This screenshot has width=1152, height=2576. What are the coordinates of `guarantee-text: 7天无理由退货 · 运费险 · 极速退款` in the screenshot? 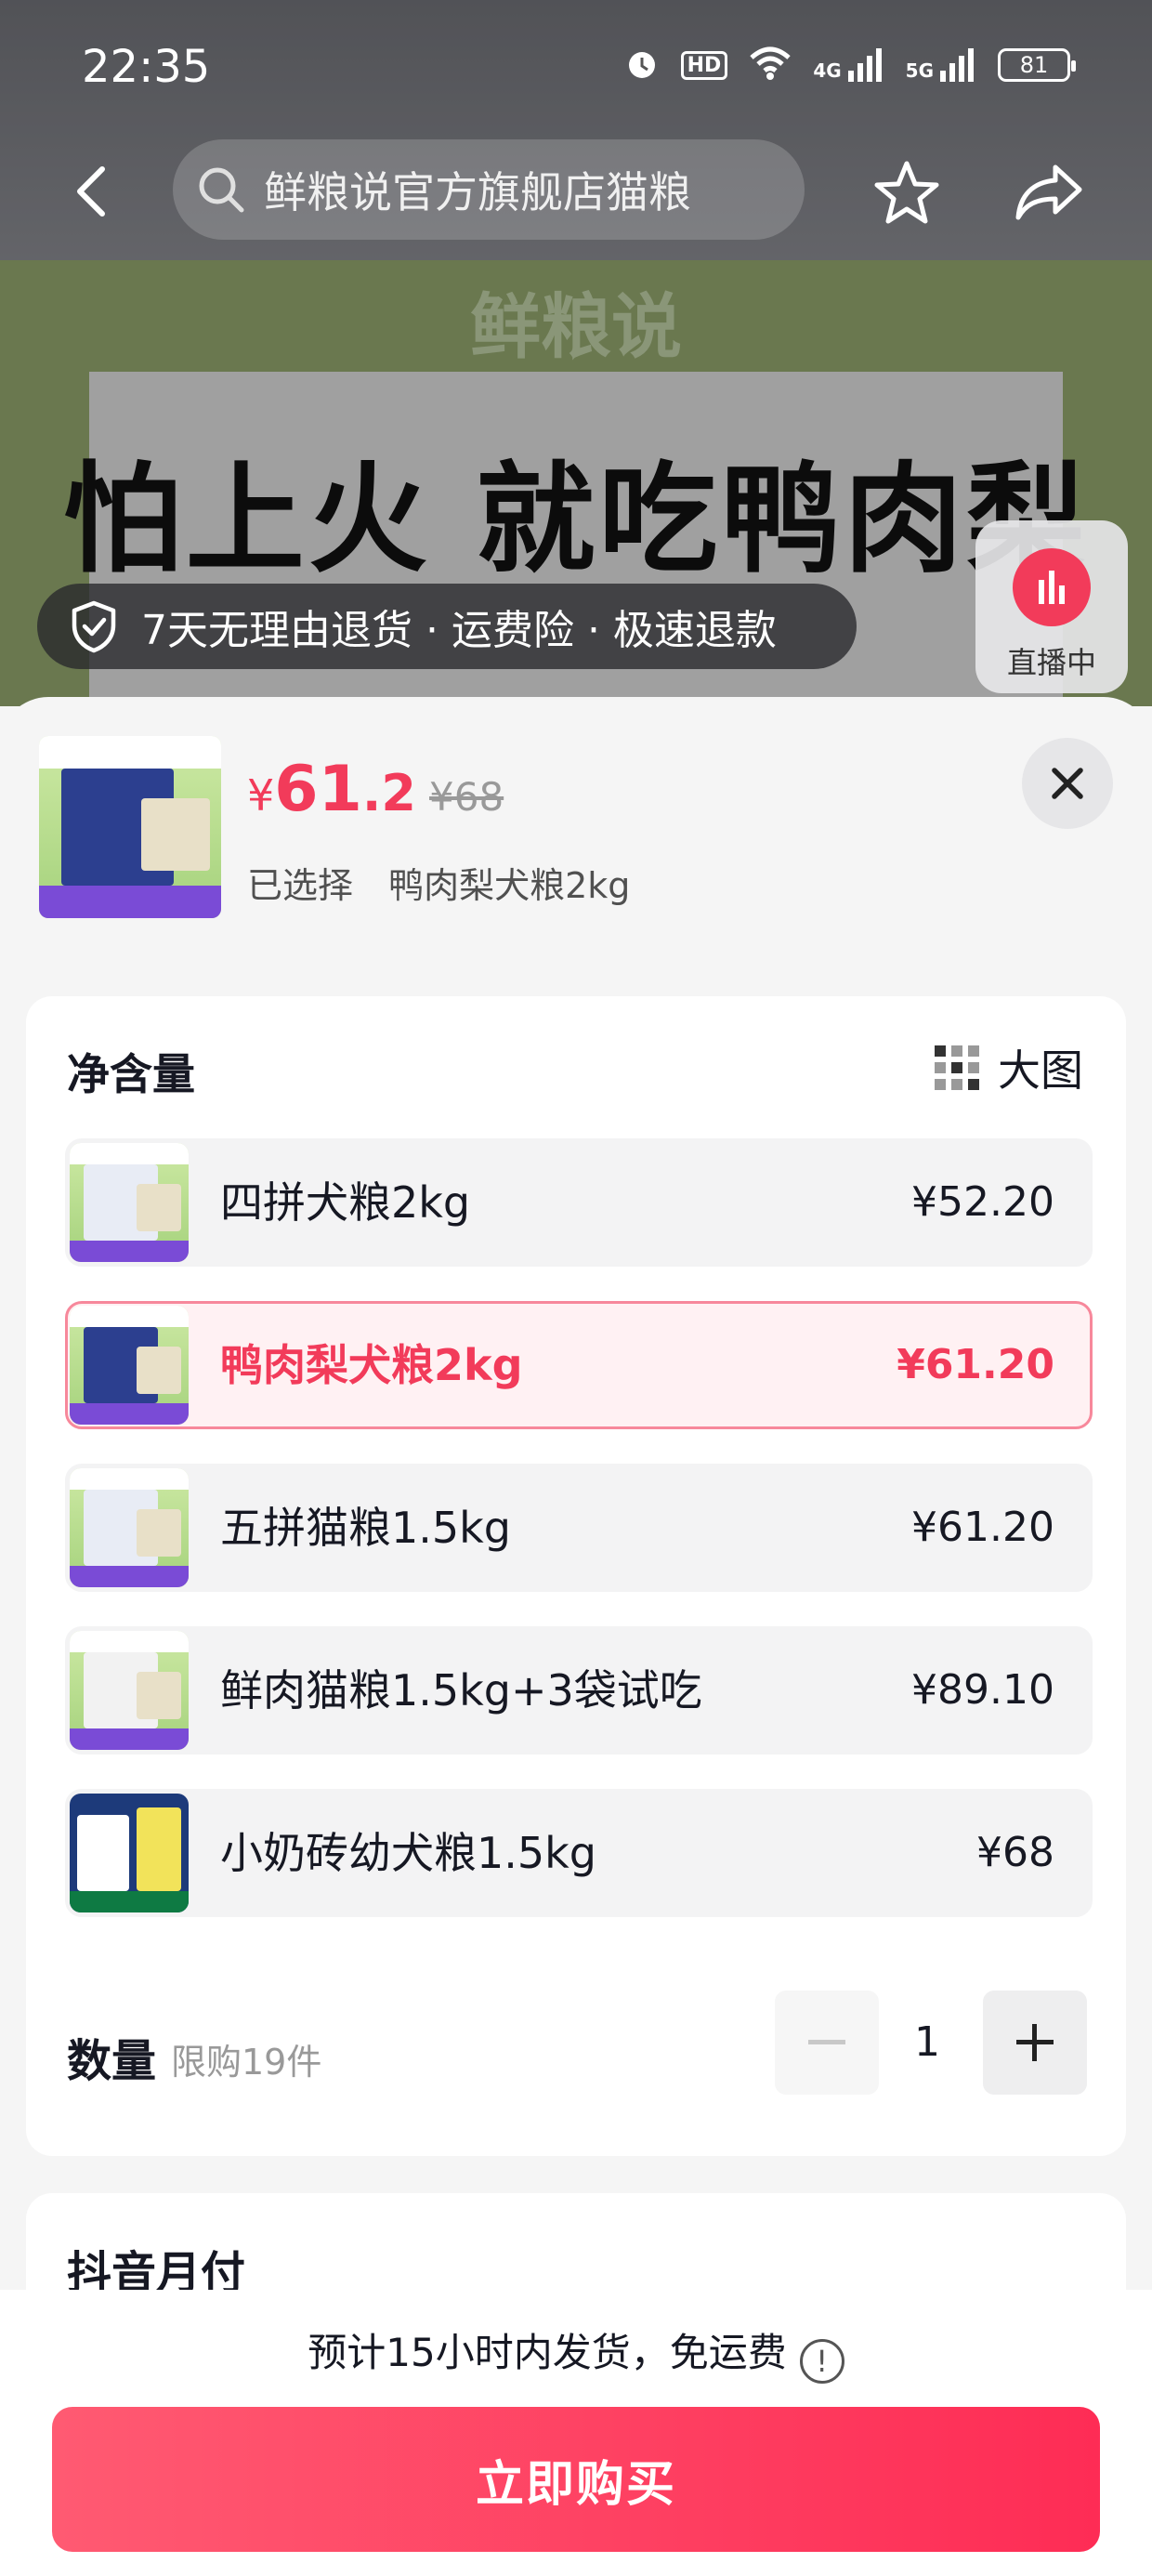 It's located at (459, 630).